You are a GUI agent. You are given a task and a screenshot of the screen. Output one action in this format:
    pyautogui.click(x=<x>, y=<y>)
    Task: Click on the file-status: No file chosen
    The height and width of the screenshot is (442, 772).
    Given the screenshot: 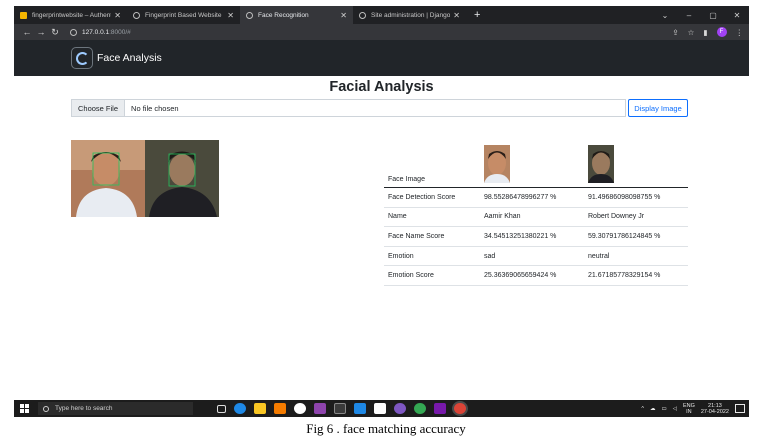 What is the action you would take?
    pyautogui.click(x=155, y=108)
    